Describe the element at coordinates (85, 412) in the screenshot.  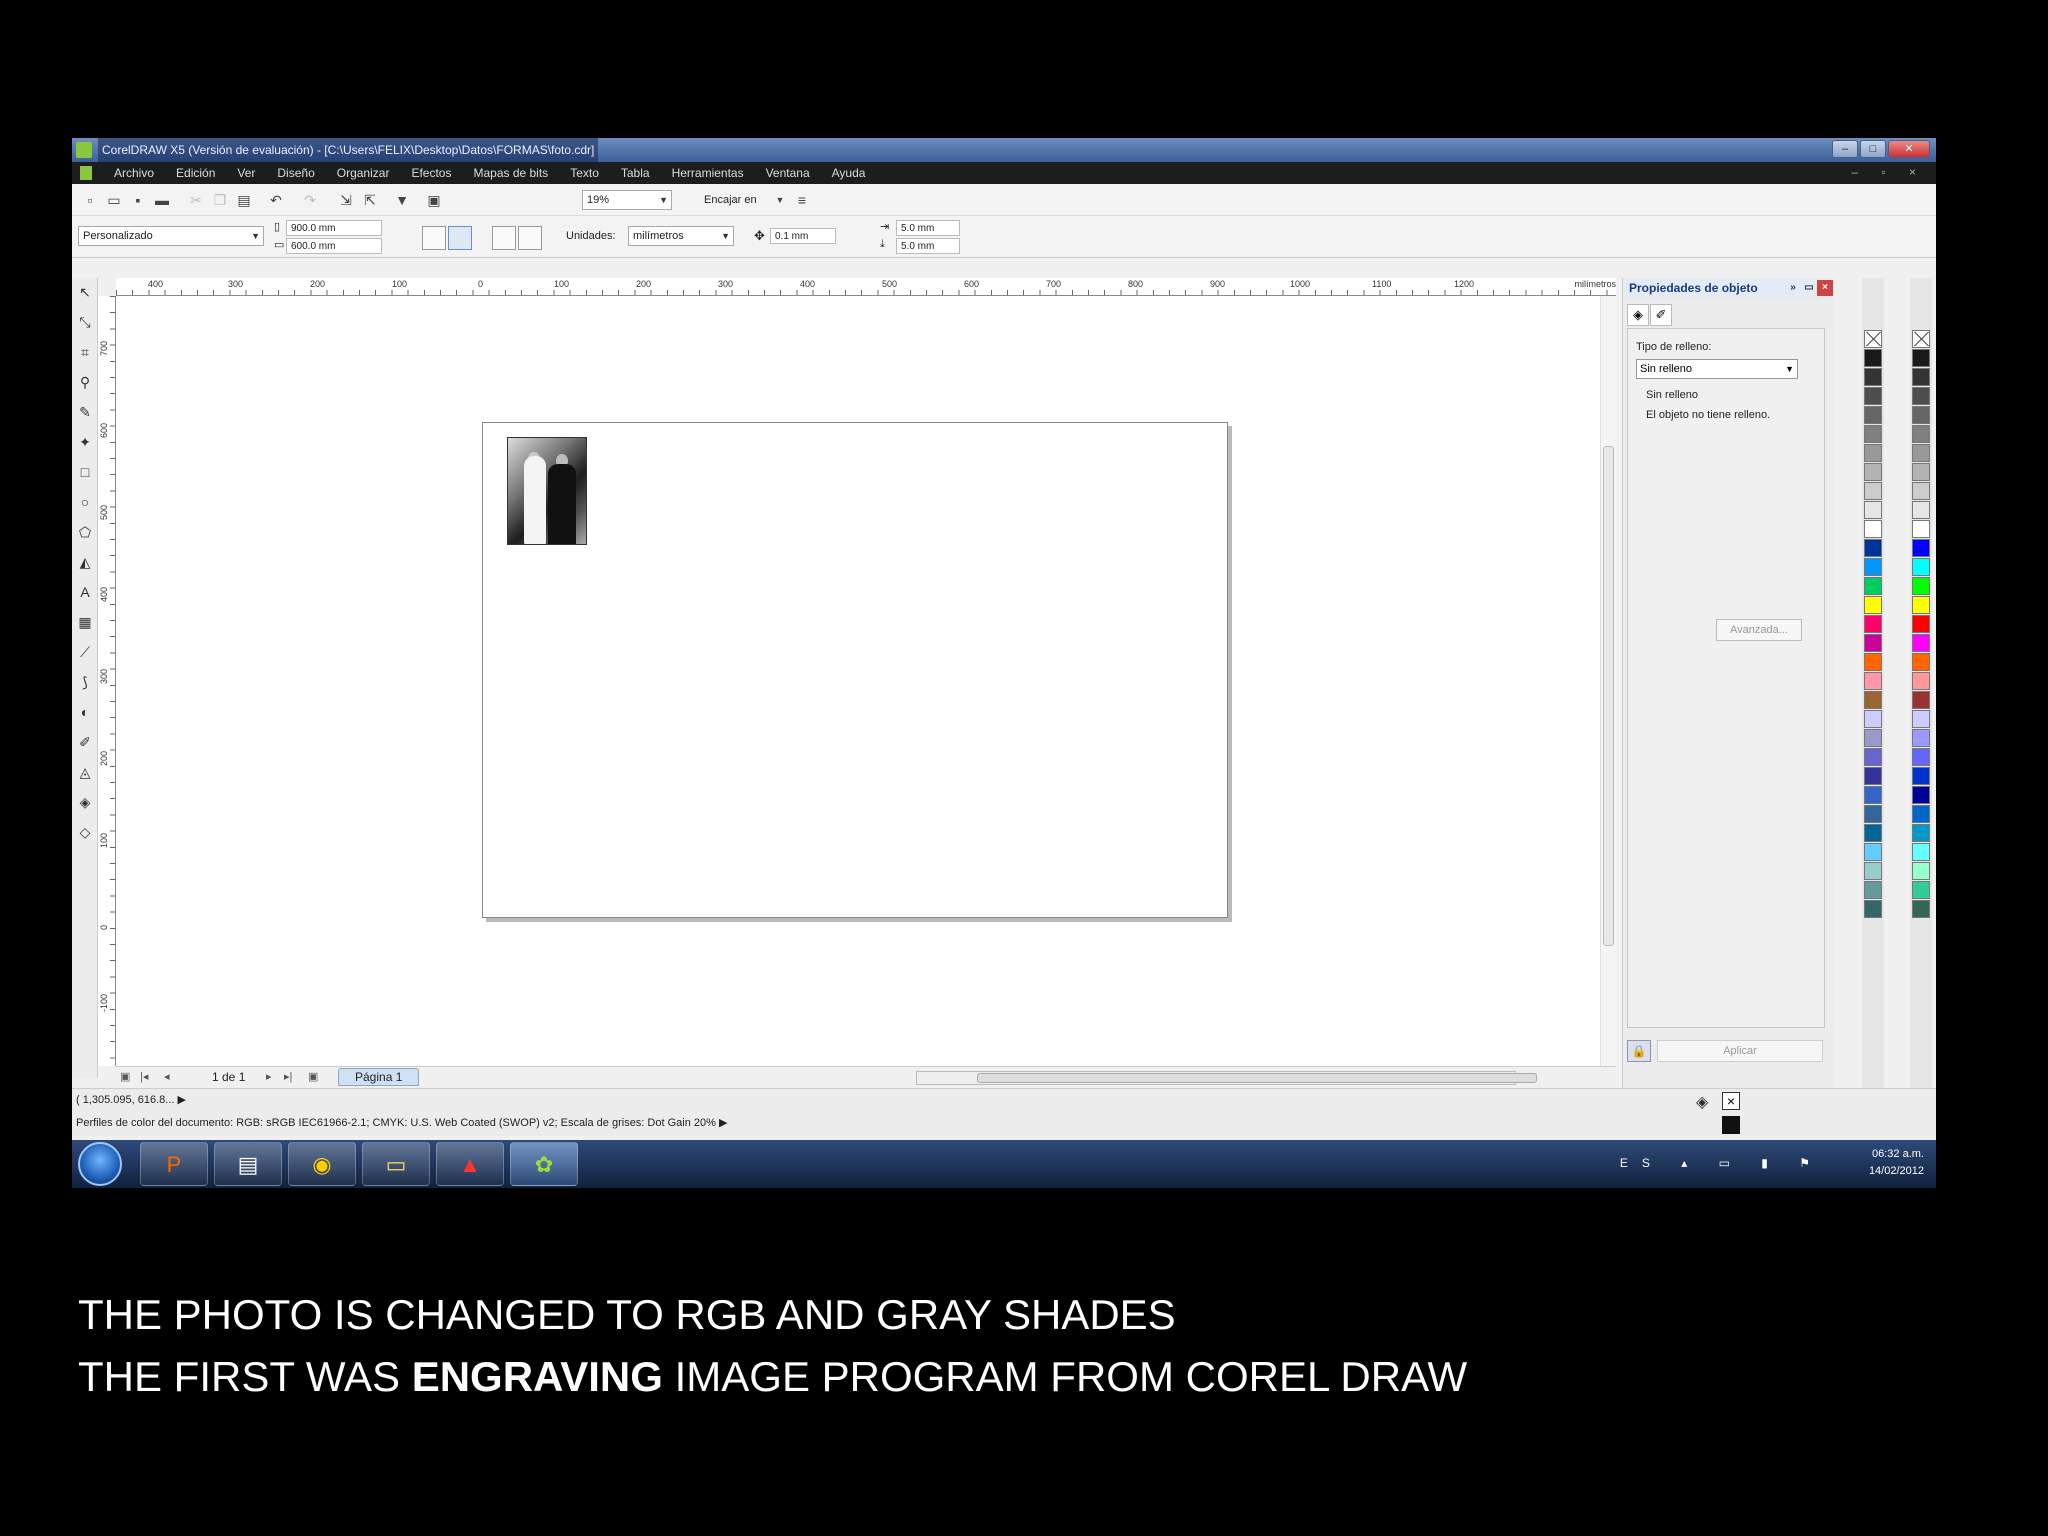
I see `freehand-tool-icon: ✎` at that location.